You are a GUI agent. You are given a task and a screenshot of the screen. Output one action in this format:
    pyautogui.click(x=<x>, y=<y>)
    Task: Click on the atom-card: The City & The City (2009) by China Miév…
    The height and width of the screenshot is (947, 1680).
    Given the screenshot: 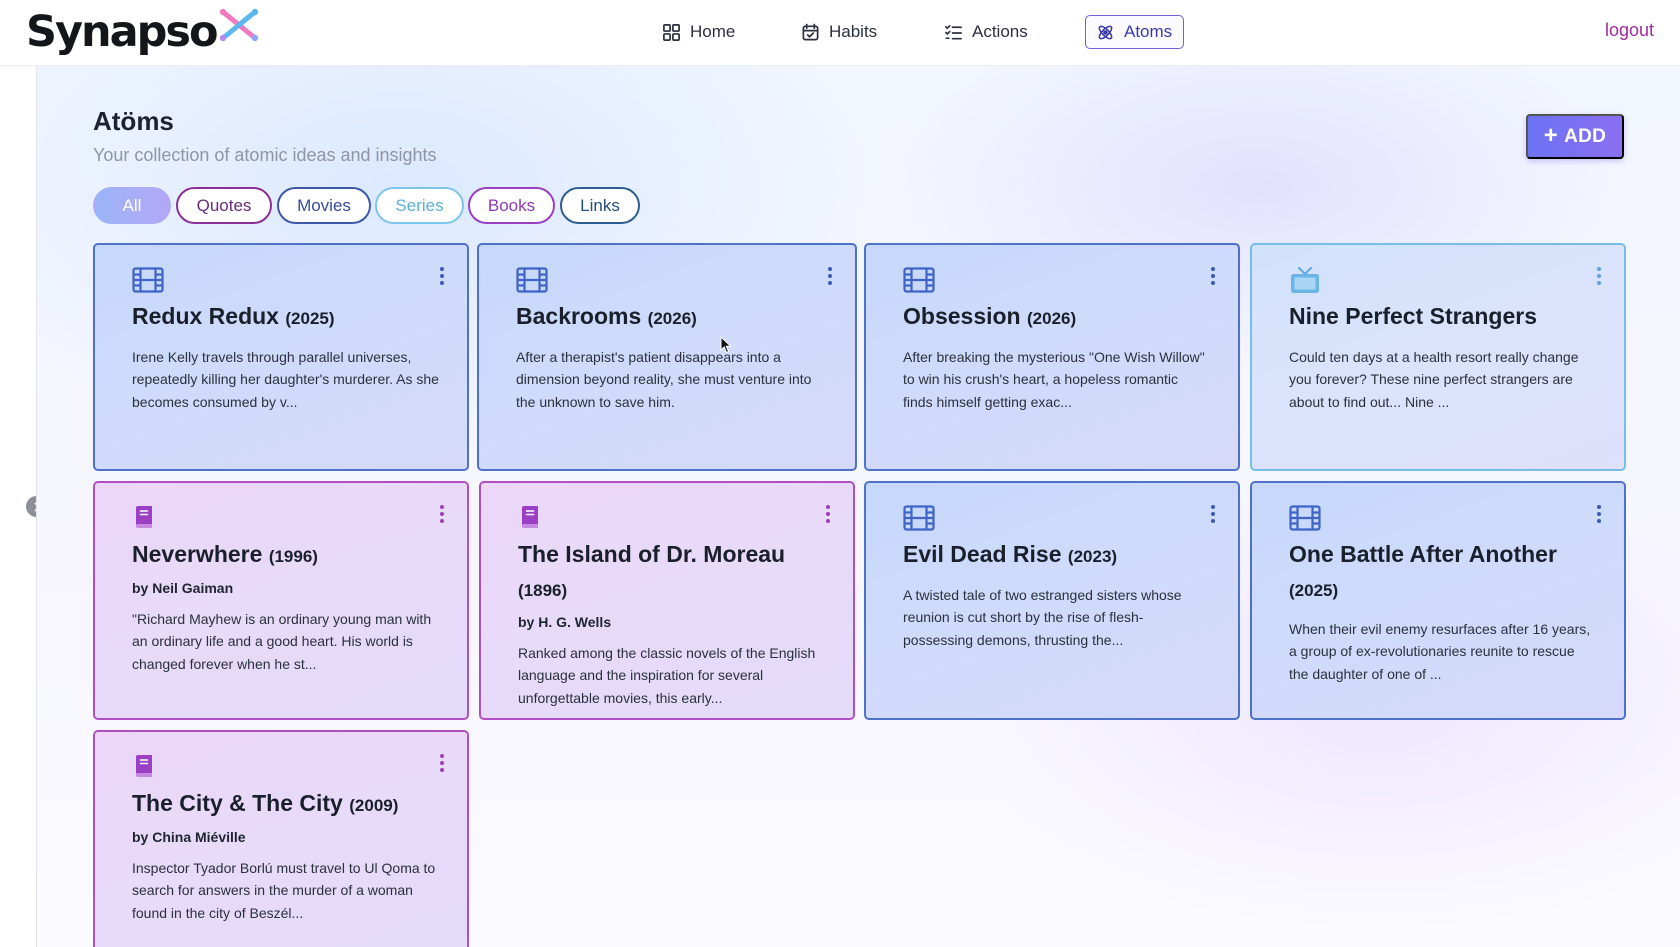 What is the action you would take?
    pyautogui.click(x=281, y=838)
    